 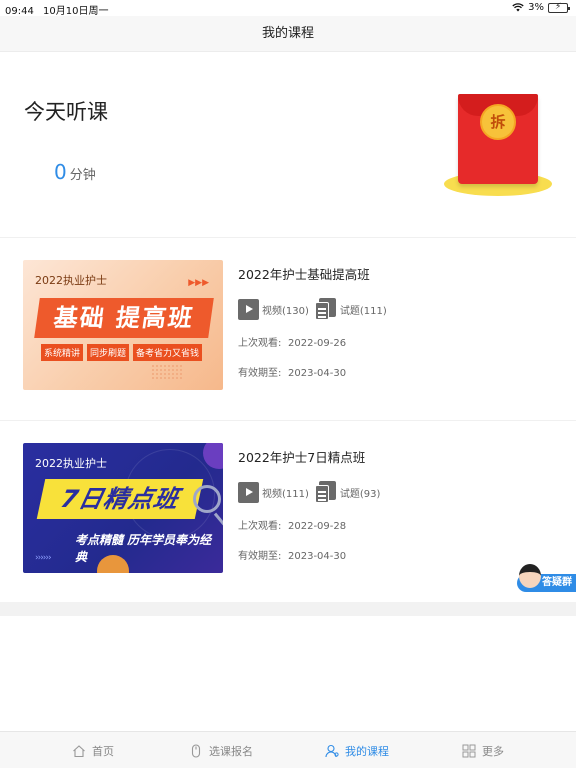 What do you see at coordinates (559, 7) in the screenshot?
I see `battery-icon: ⚡` at bounding box center [559, 7].